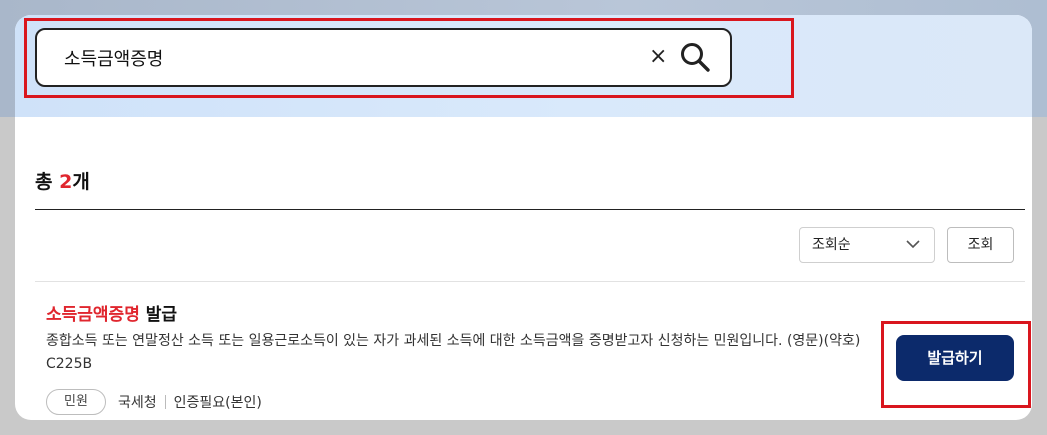 This screenshot has height=435, width=1047. What do you see at coordinates (165, 402) in the screenshot?
I see `tag-separator` at bounding box center [165, 402].